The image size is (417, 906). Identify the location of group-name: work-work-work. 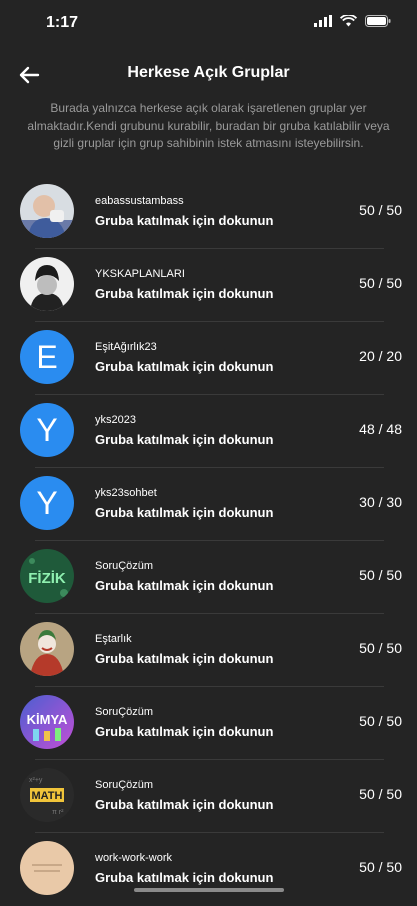
(133, 858).